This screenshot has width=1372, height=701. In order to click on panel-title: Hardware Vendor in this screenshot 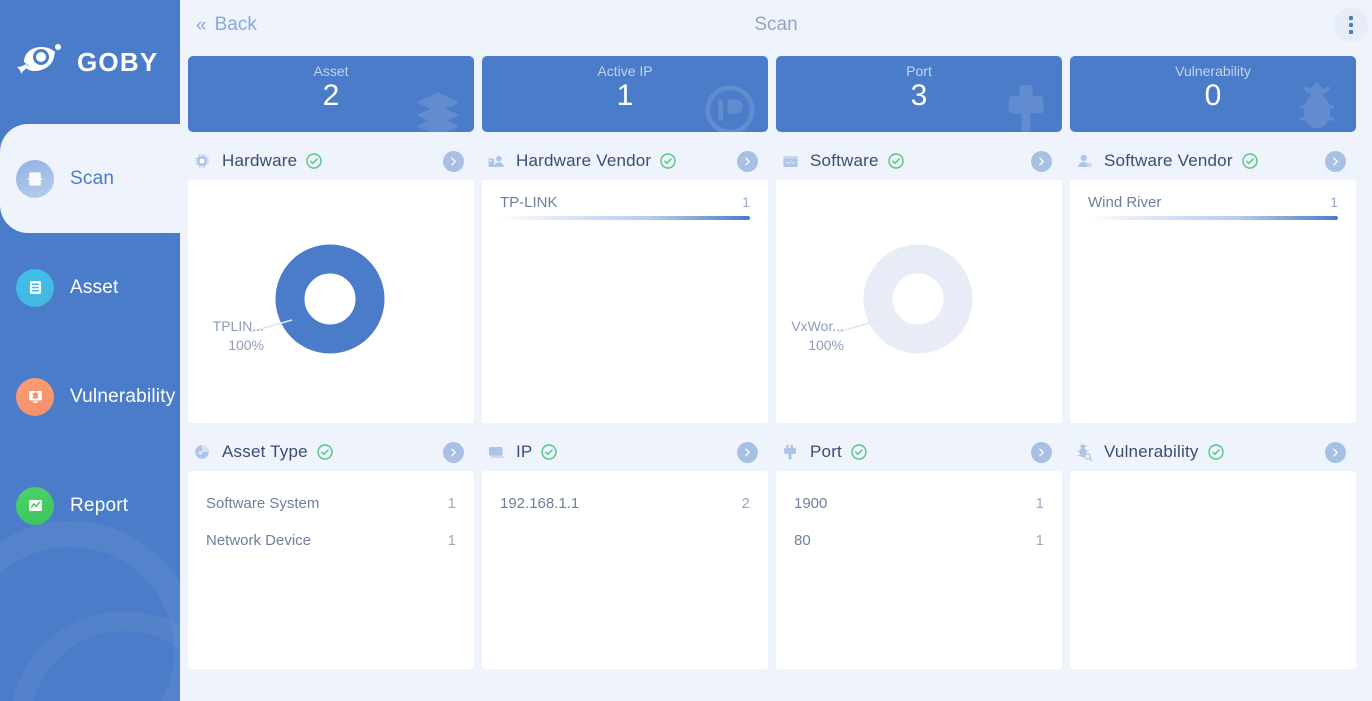, I will do `click(584, 160)`.